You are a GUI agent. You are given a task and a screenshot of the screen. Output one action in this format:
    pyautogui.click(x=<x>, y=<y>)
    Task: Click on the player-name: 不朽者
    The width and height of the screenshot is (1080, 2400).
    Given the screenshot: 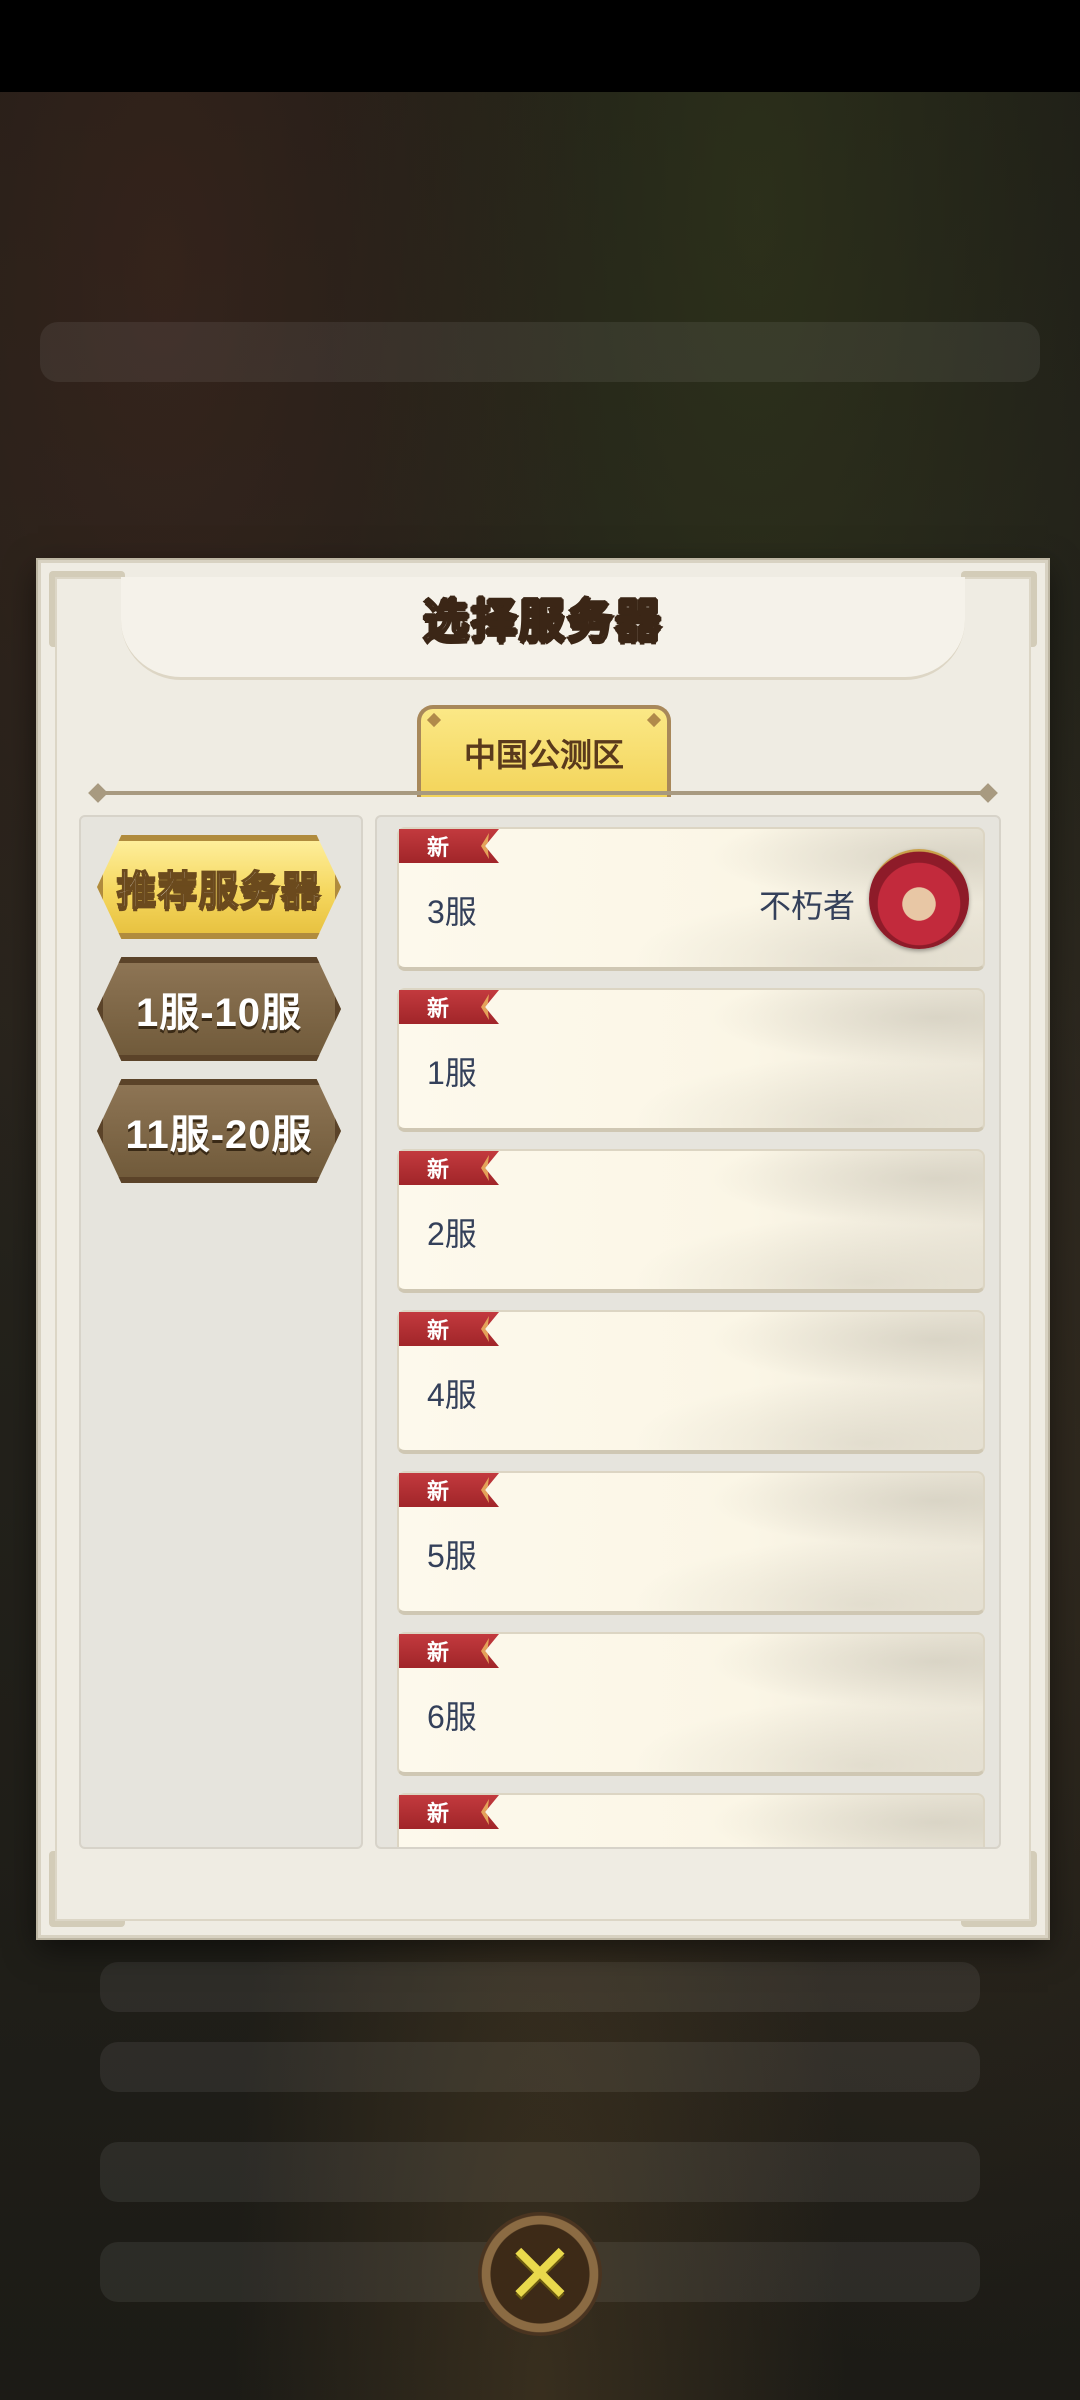 What is the action you would take?
    pyautogui.click(x=806, y=906)
    